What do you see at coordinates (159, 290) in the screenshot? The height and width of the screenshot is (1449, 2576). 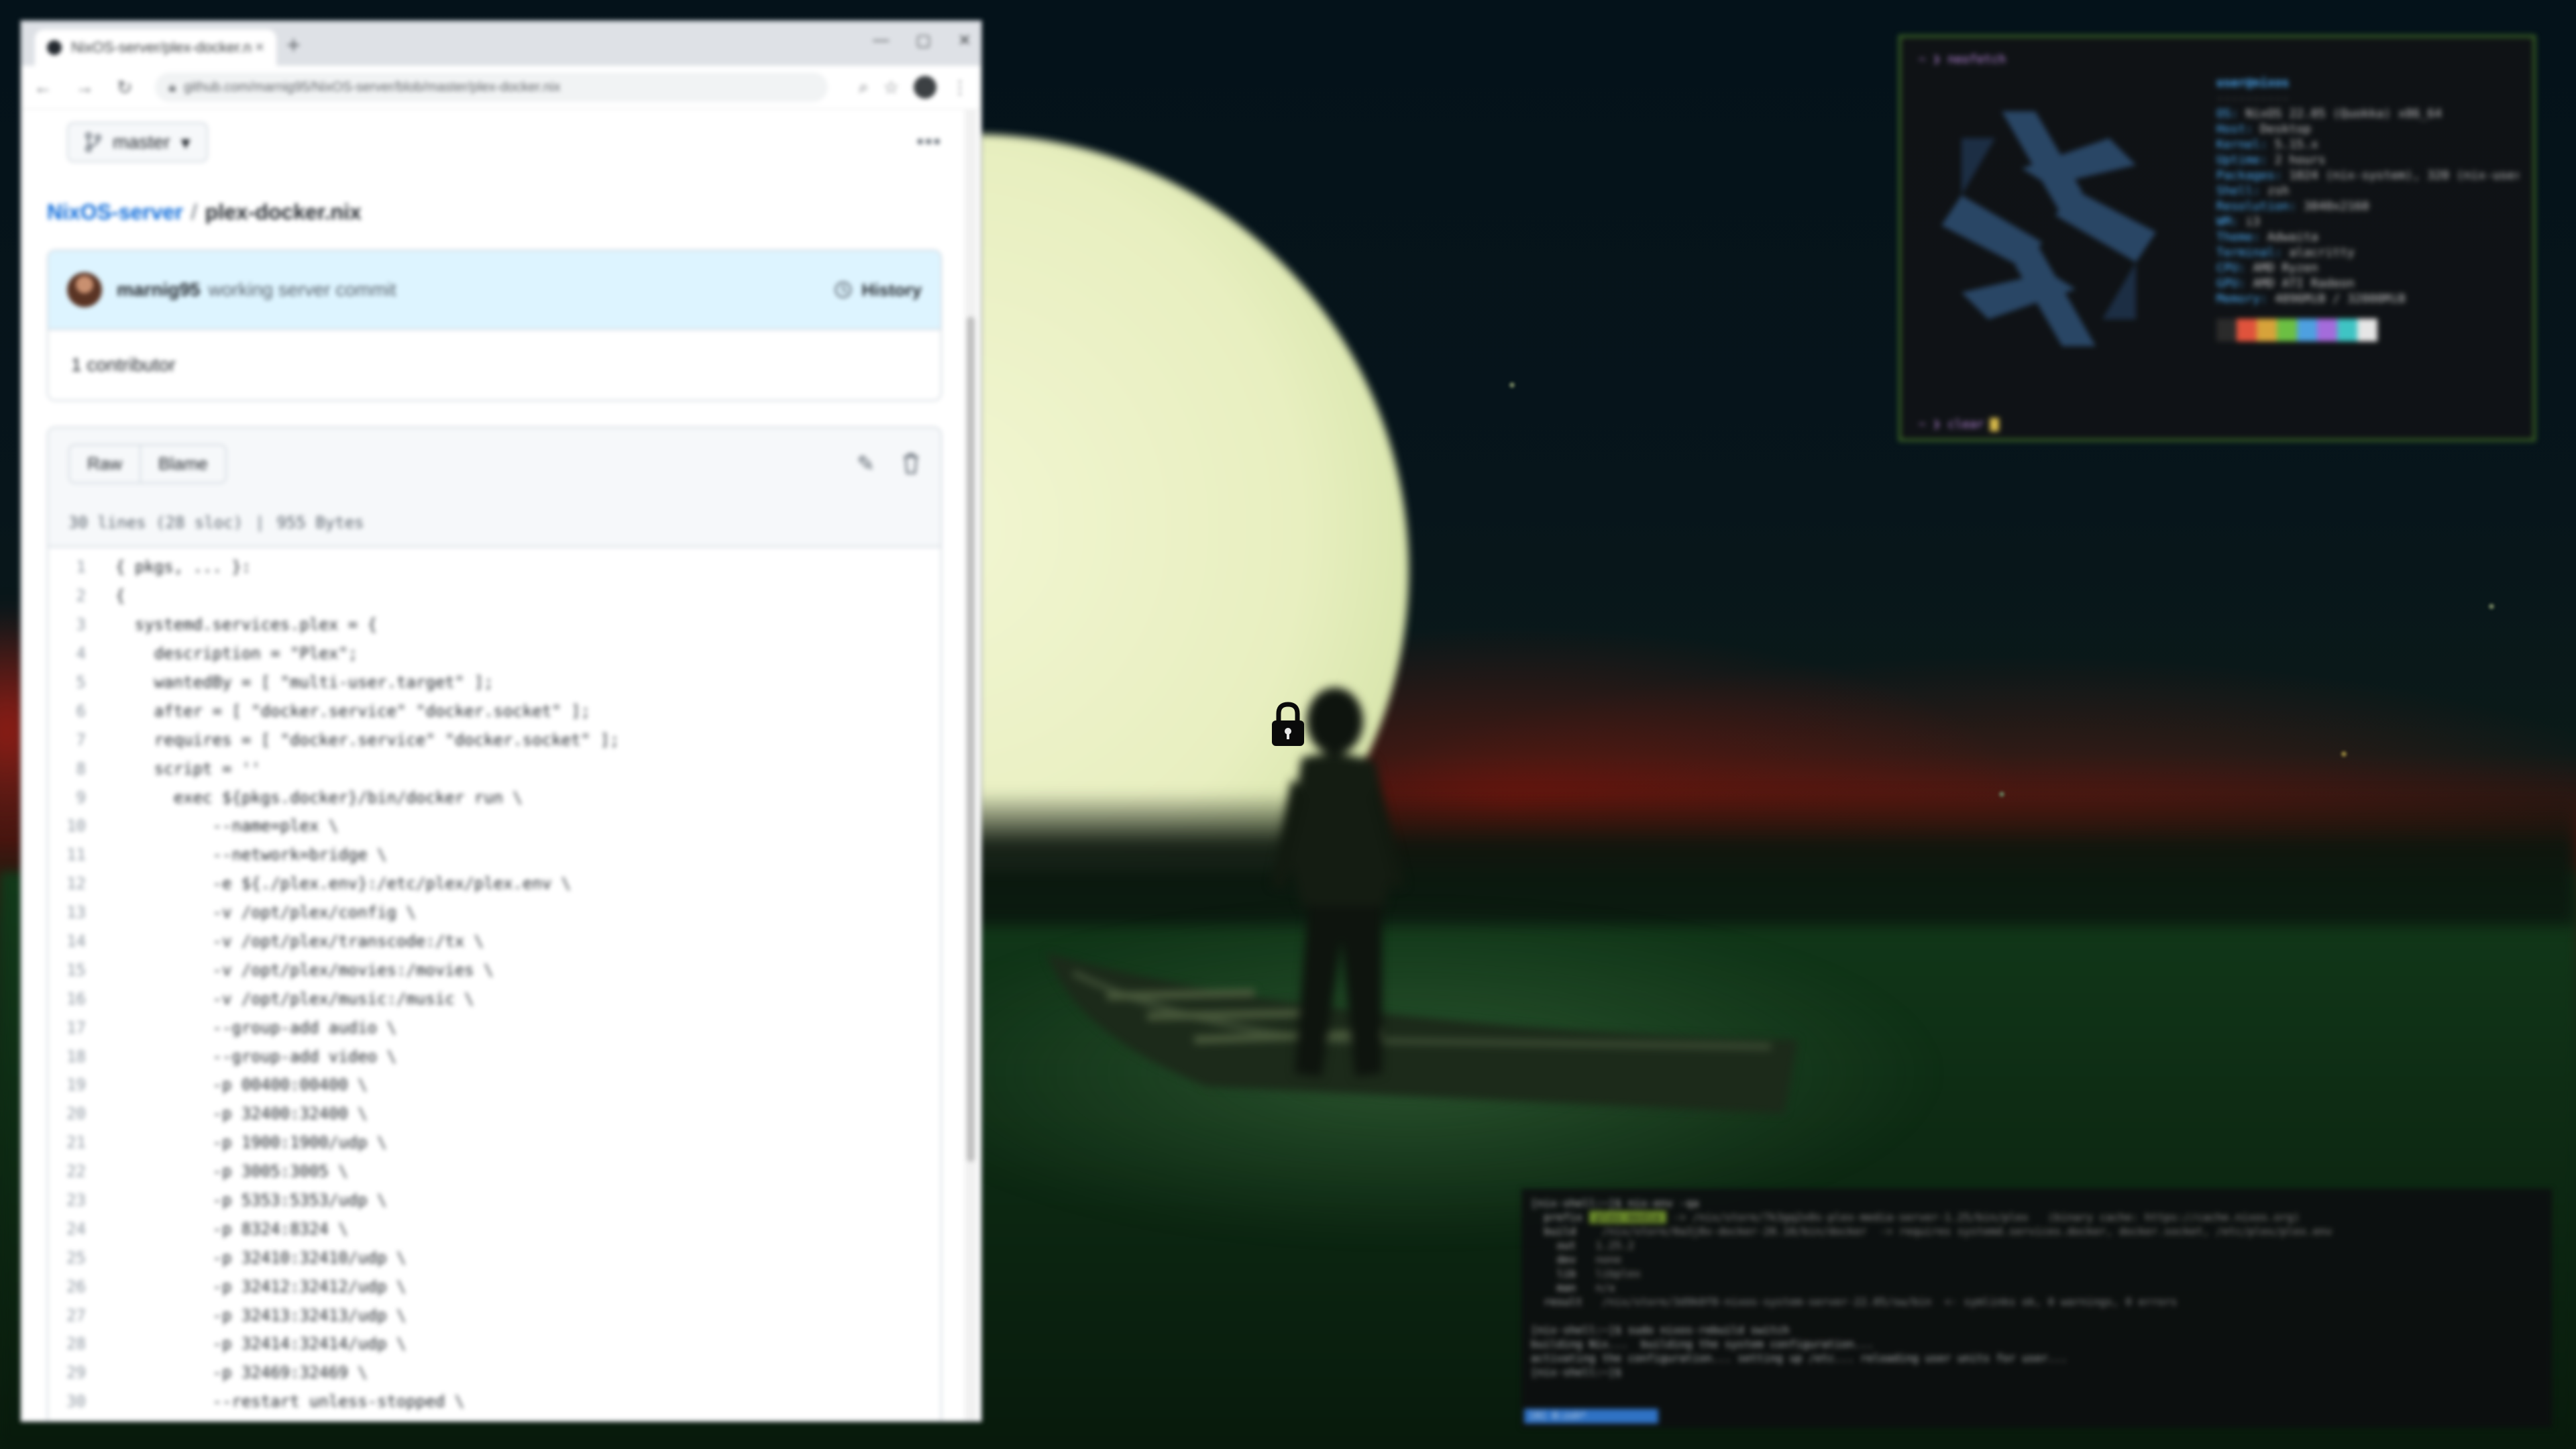 I see `commit-author-link: marnig95` at bounding box center [159, 290].